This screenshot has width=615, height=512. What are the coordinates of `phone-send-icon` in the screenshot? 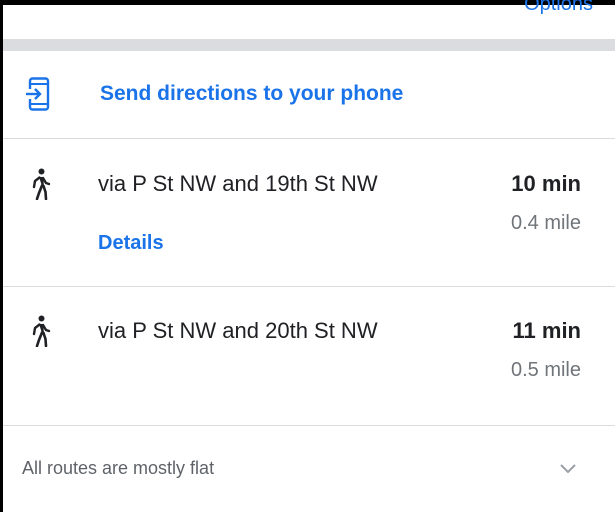 It's located at (37, 94).